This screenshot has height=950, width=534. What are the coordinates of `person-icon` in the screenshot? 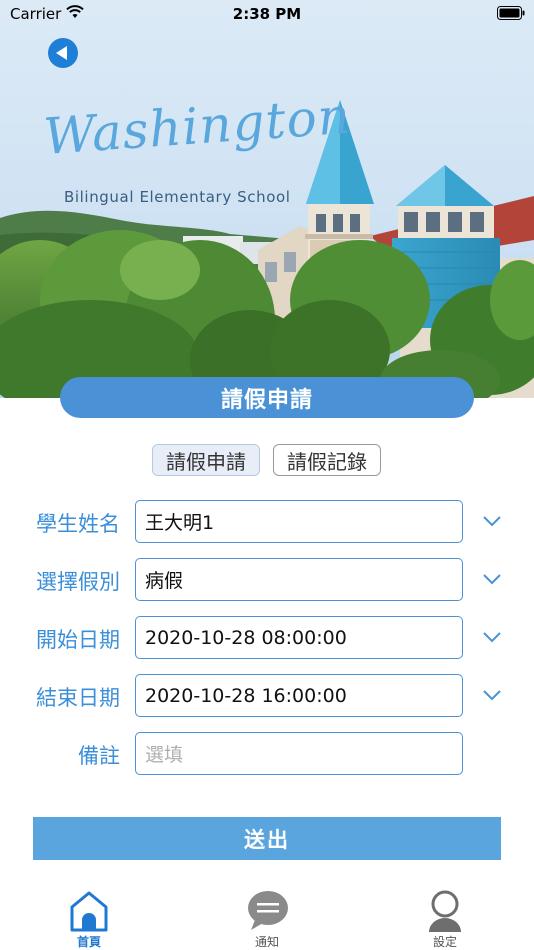 It's located at (445, 911).